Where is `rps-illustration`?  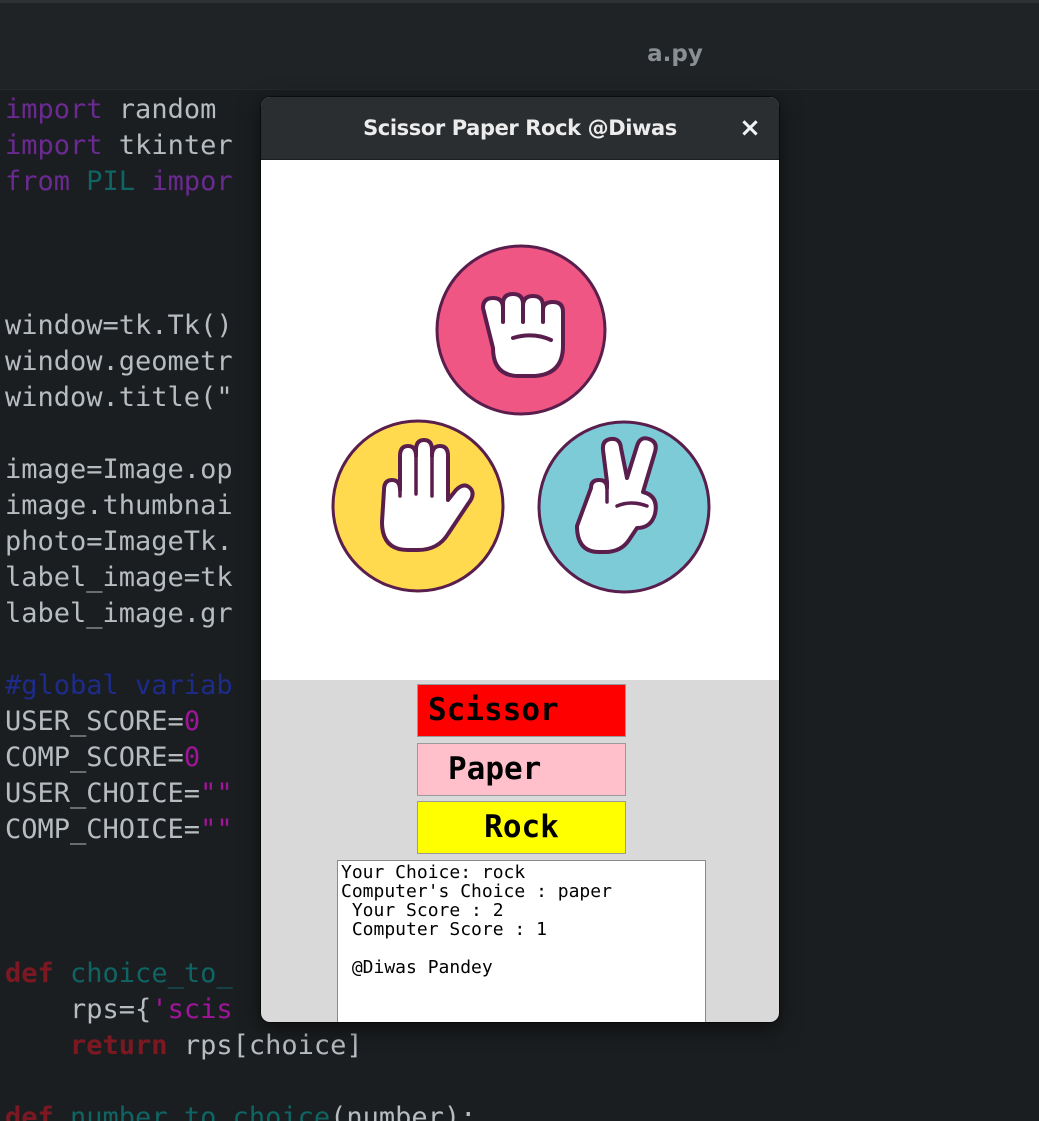 rps-illustration is located at coordinates (521, 419).